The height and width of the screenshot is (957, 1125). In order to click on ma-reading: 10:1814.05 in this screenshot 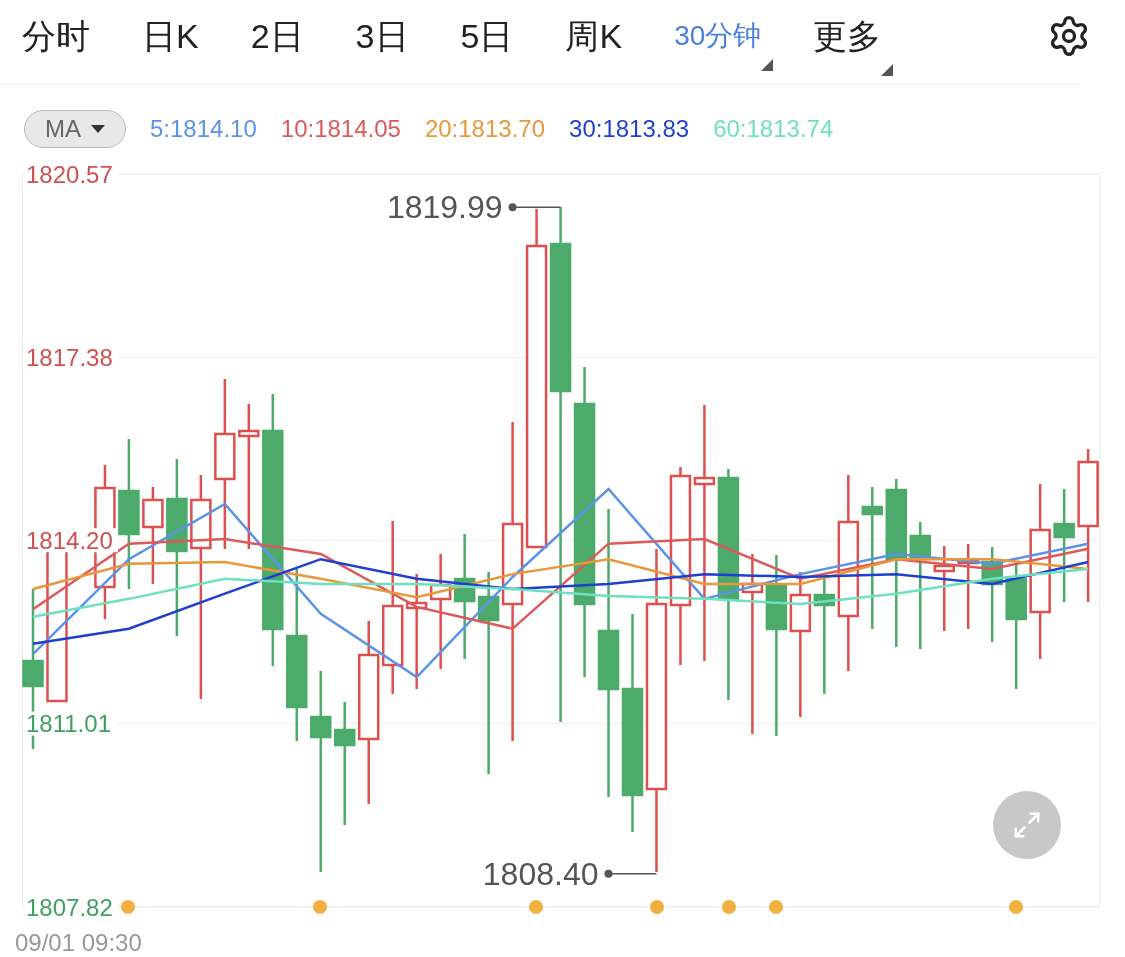, I will do `click(340, 129)`.